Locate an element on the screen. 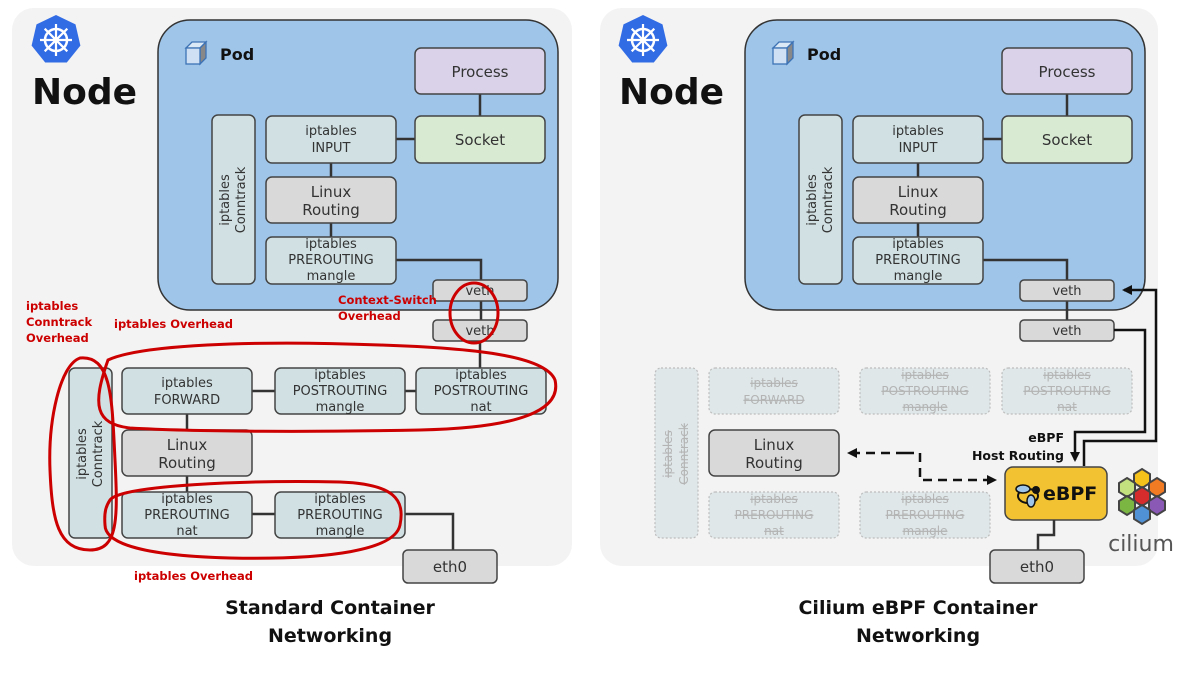  ghost-forward-line1: iptables is located at coordinates (774, 383).